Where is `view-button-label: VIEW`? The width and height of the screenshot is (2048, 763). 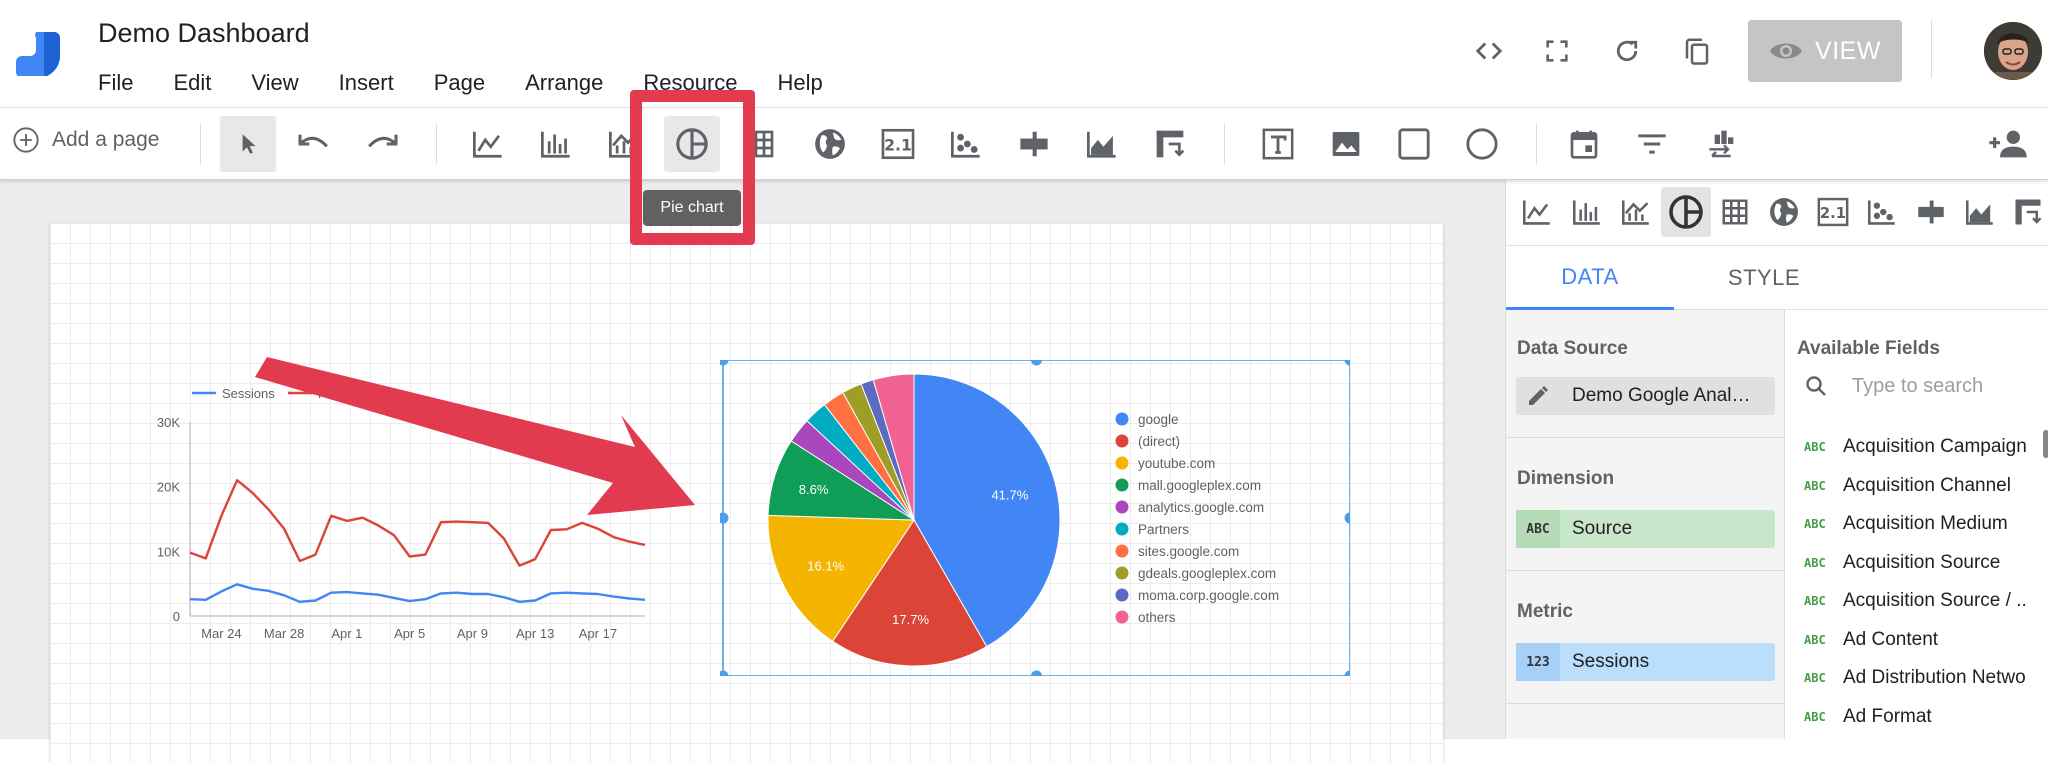 view-button-label: VIEW is located at coordinates (1848, 50).